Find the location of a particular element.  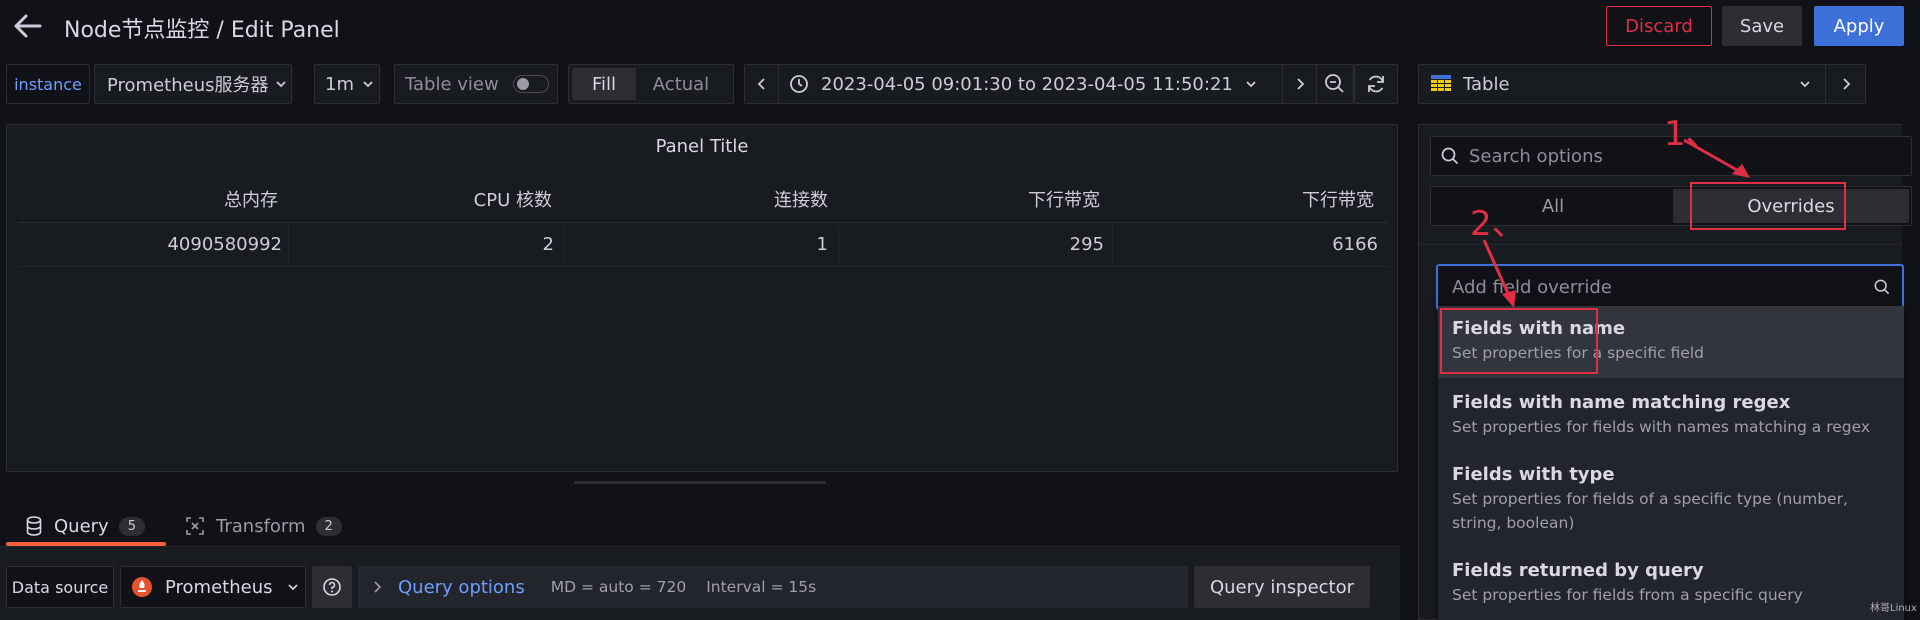

tab-query: Query 5 is located at coordinates (86, 526).